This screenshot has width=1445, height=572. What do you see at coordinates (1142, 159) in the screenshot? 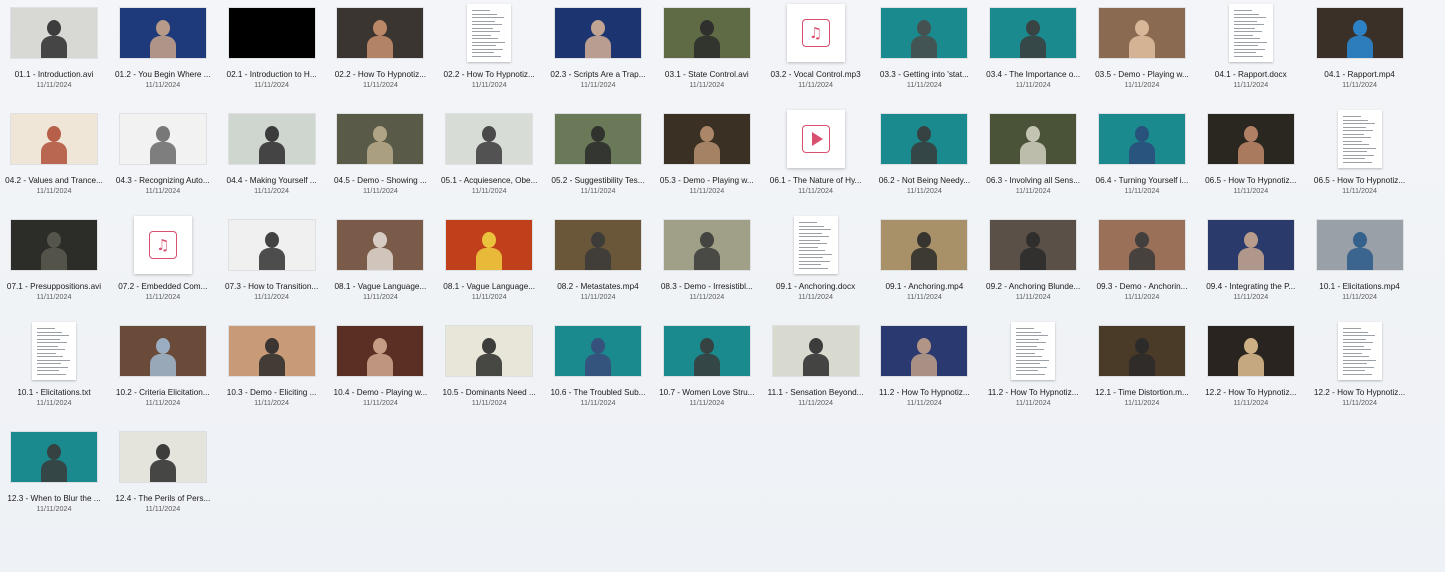
I see `file-item: 06.4 - Turning Yourself i... 11/11/2024` at bounding box center [1142, 159].